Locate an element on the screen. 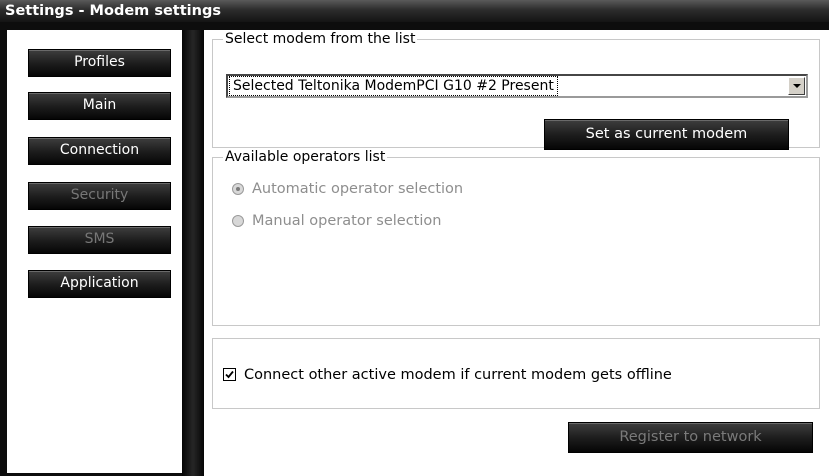 Image resolution: width=829 pixels, height=476 pixels. sidebar-item-application: Application is located at coordinates (99, 284).